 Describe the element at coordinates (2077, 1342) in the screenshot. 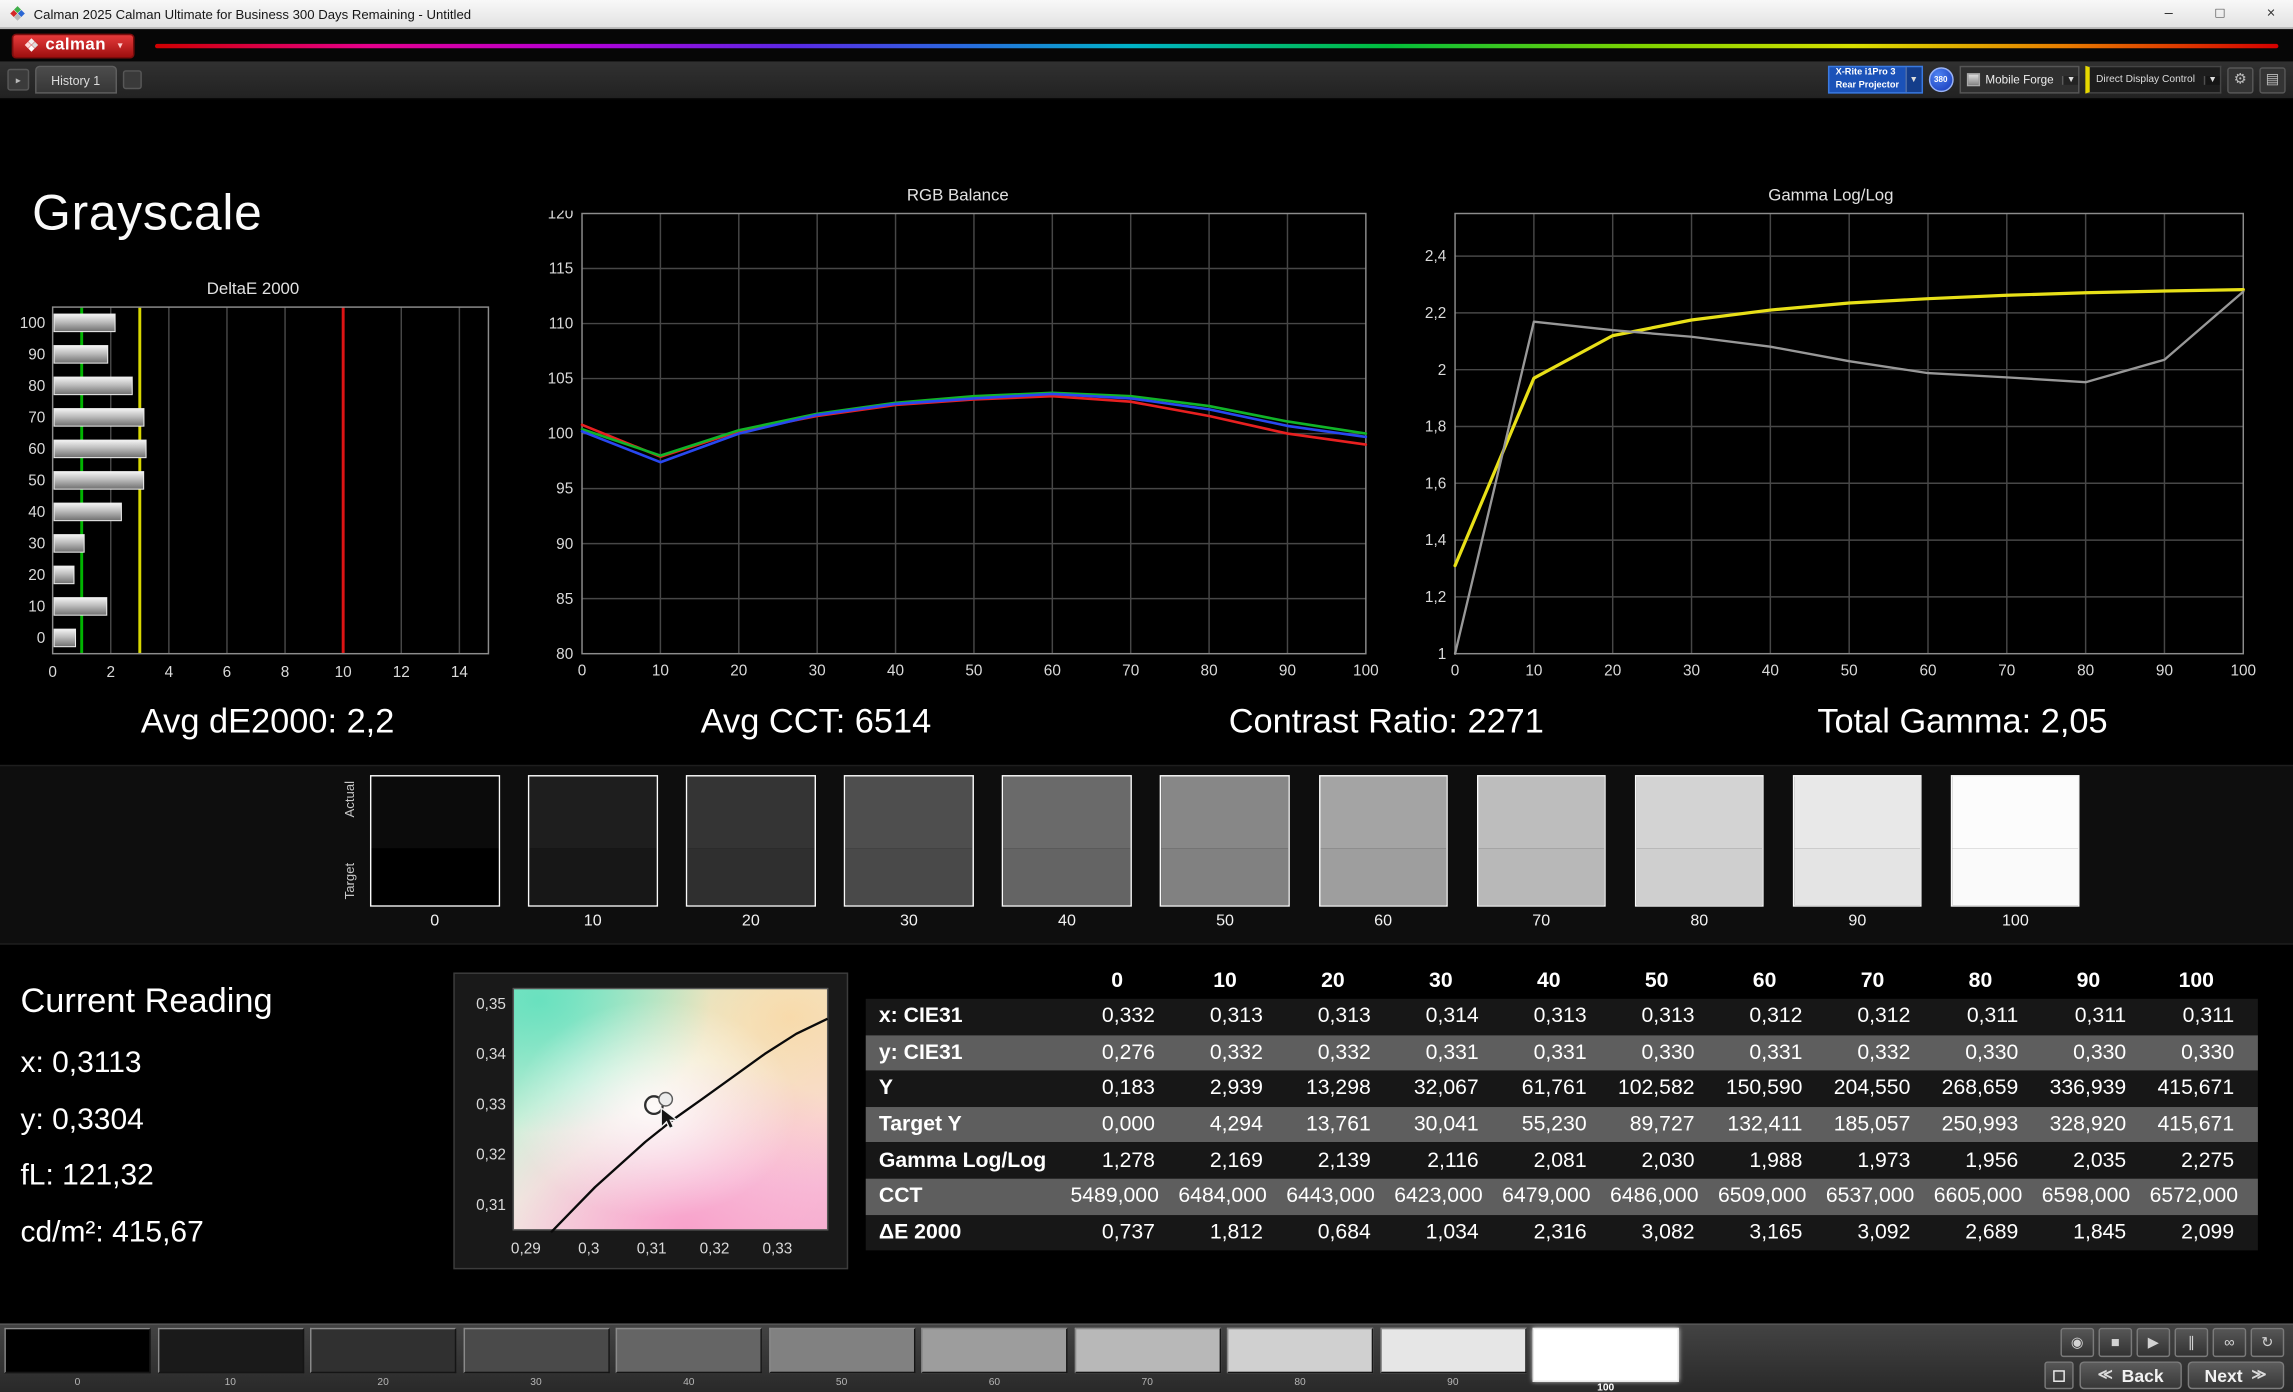

I see `record-button: ◉` at that location.